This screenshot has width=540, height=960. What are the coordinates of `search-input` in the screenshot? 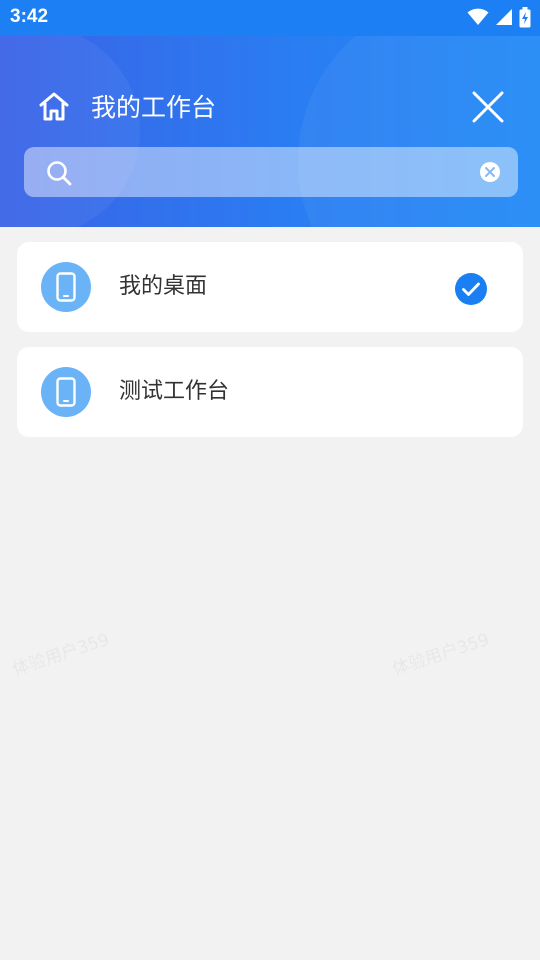 It's located at (280, 173).